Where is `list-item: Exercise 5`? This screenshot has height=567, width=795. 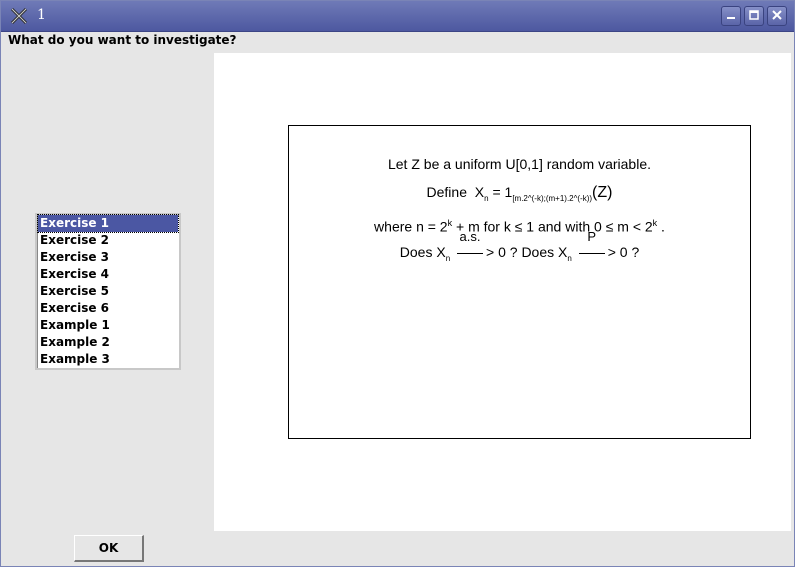 list-item: Exercise 5 is located at coordinates (108, 291).